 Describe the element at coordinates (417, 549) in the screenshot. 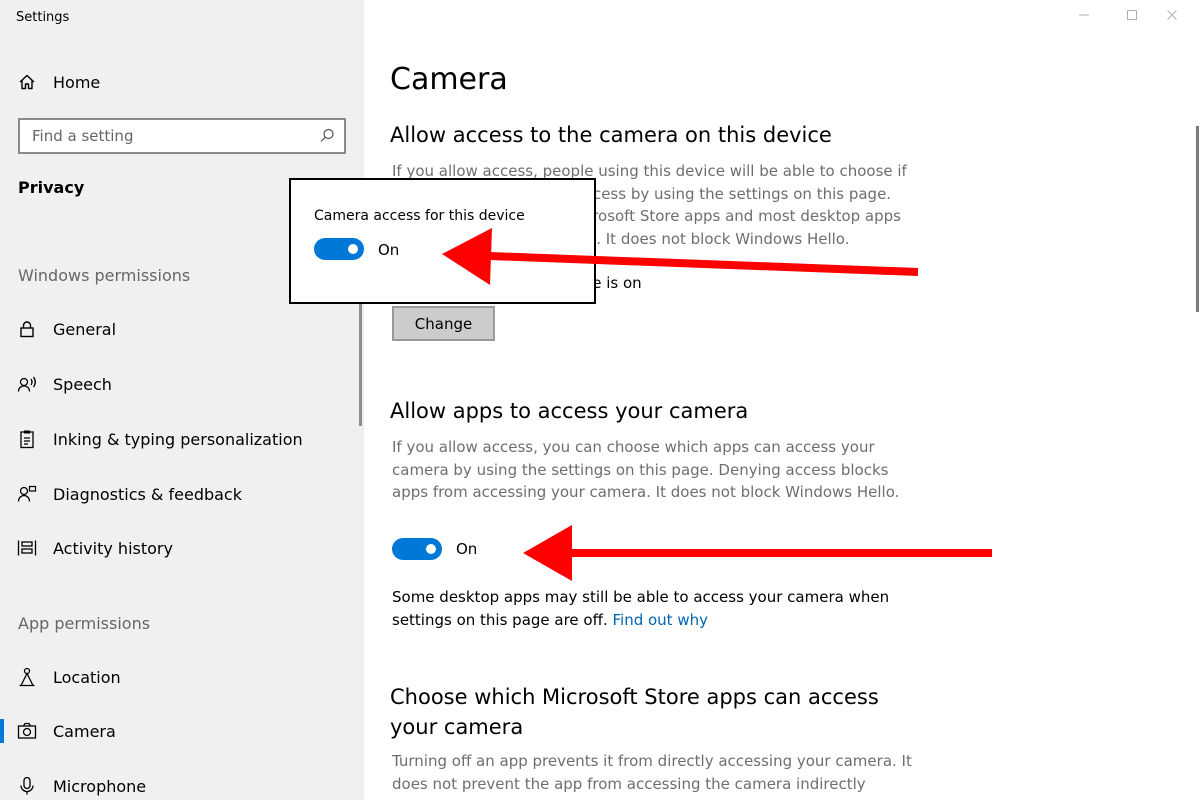

I see `apps-access-toggle` at that location.